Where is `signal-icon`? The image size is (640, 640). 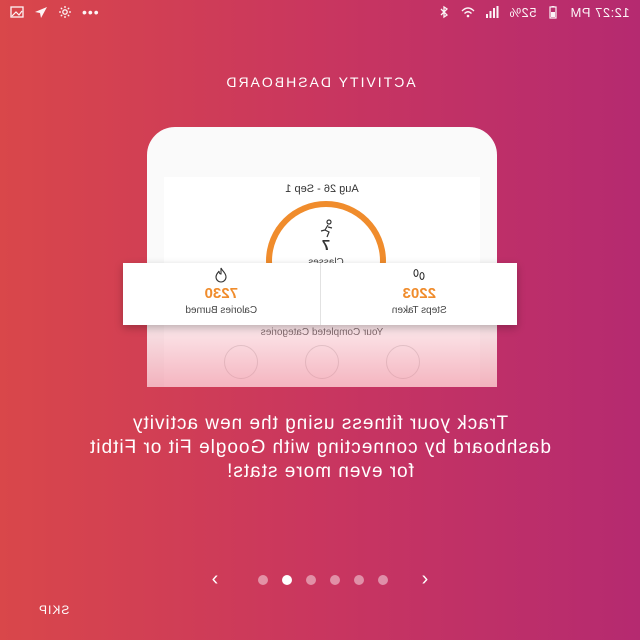 signal-icon is located at coordinates (492, 12).